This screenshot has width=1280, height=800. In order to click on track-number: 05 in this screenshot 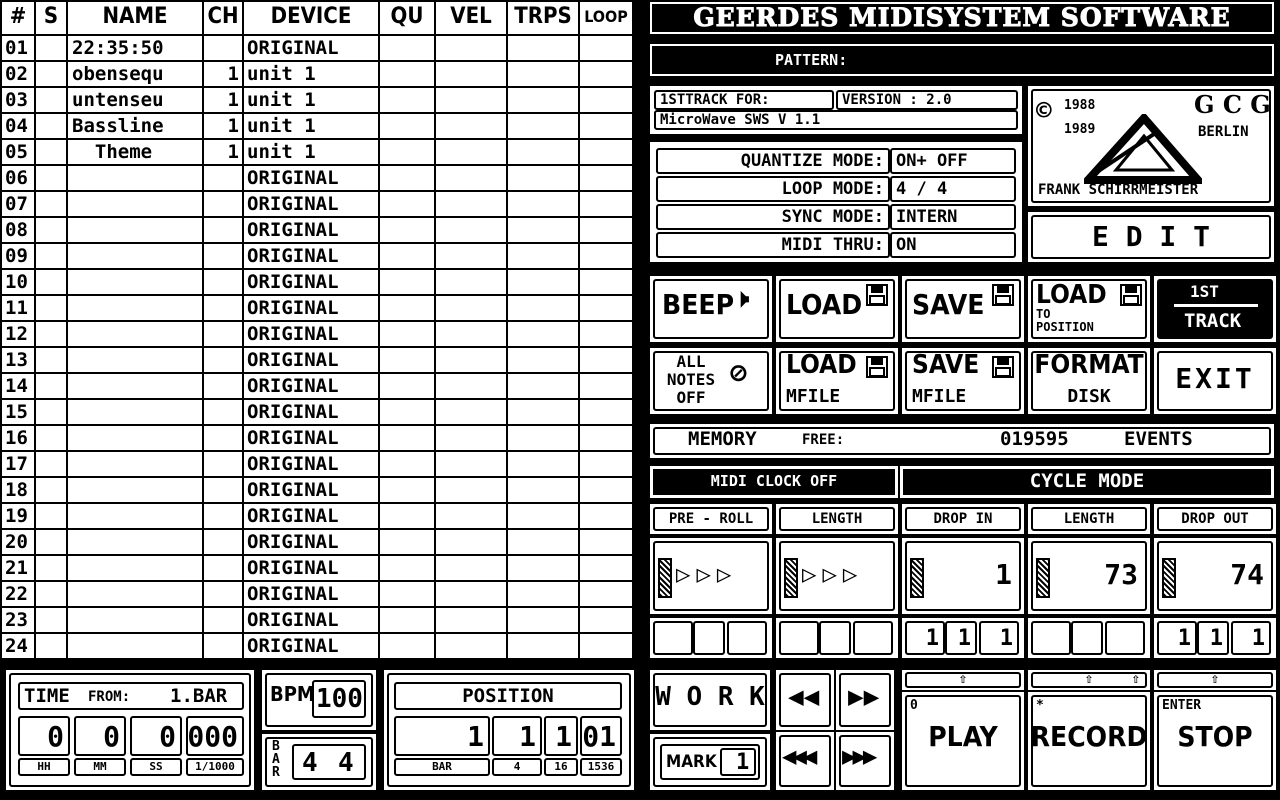, I will do `click(18, 152)`.